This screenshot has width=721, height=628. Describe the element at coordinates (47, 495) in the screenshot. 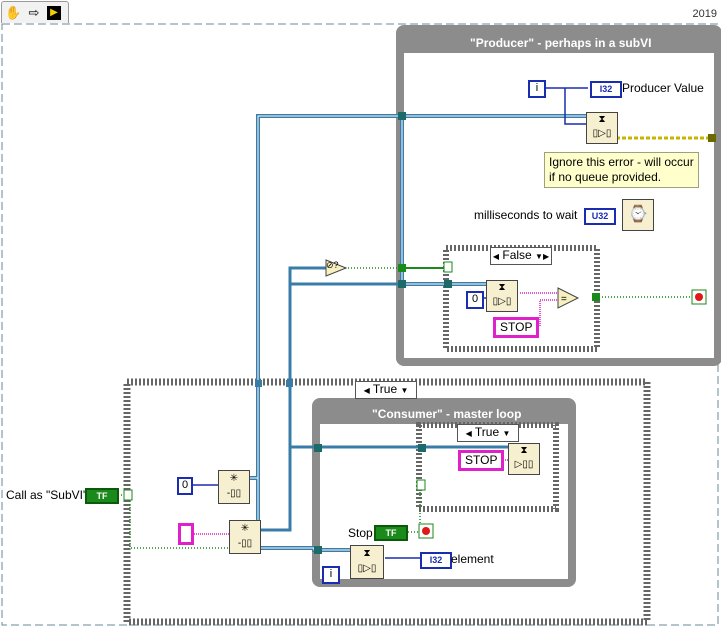

I see `call-as-subvi-label: Call as "SubVI"` at that location.